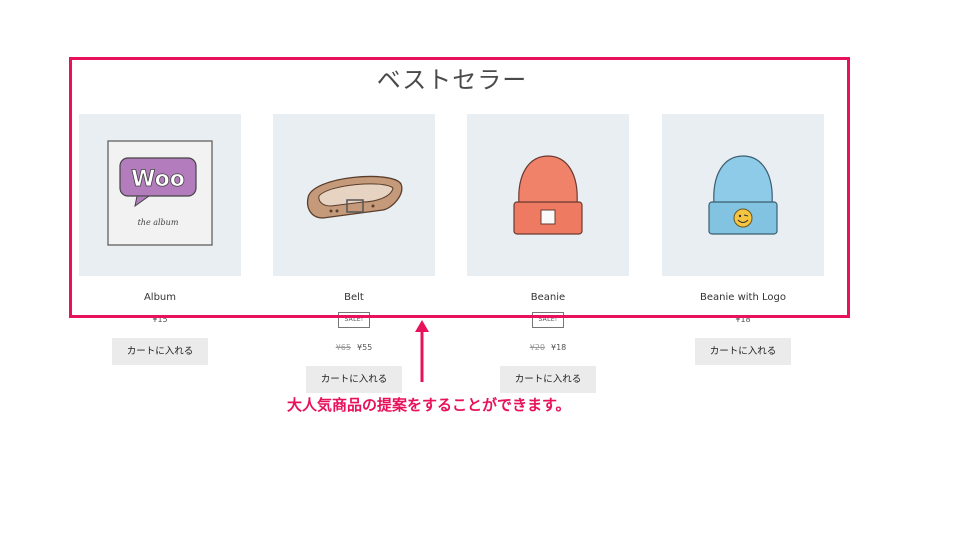  What do you see at coordinates (160, 351) in the screenshot?
I see `add-to-cart-button-album: カートに入れる` at bounding box center [160, 351].